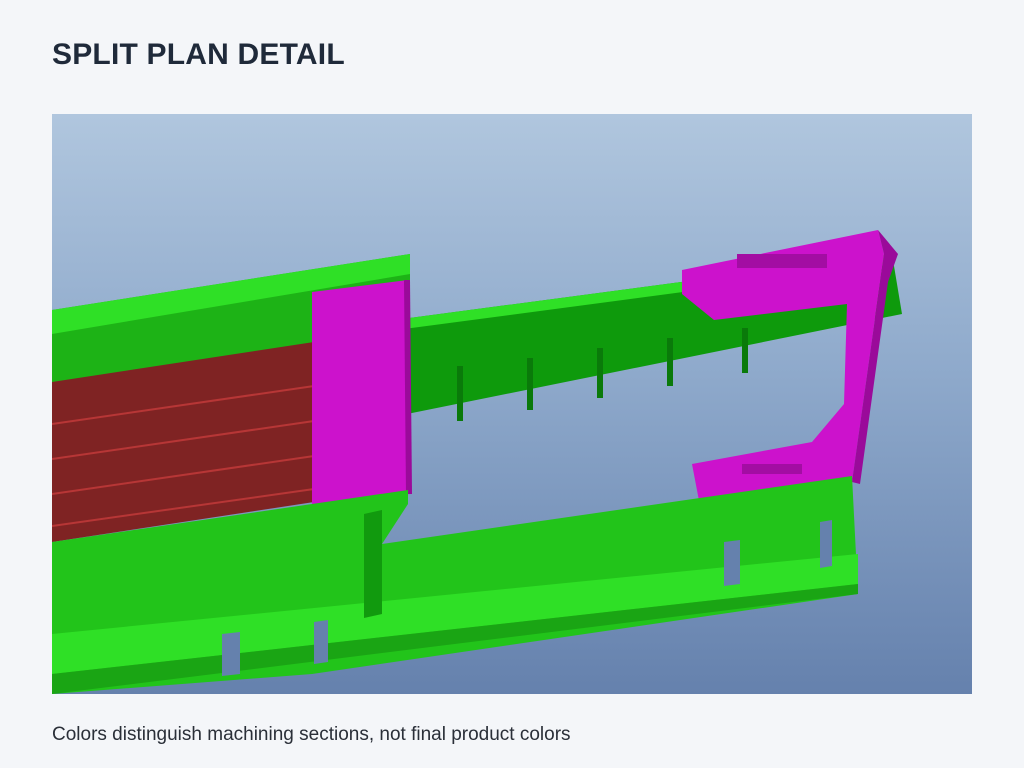 Image resolution: width=1024 pixels, height=768 pixels. What do you see at coordinates (362, 392) in the screenshot?
I see `section-a-left-plate` at bounding box center [362, 392].